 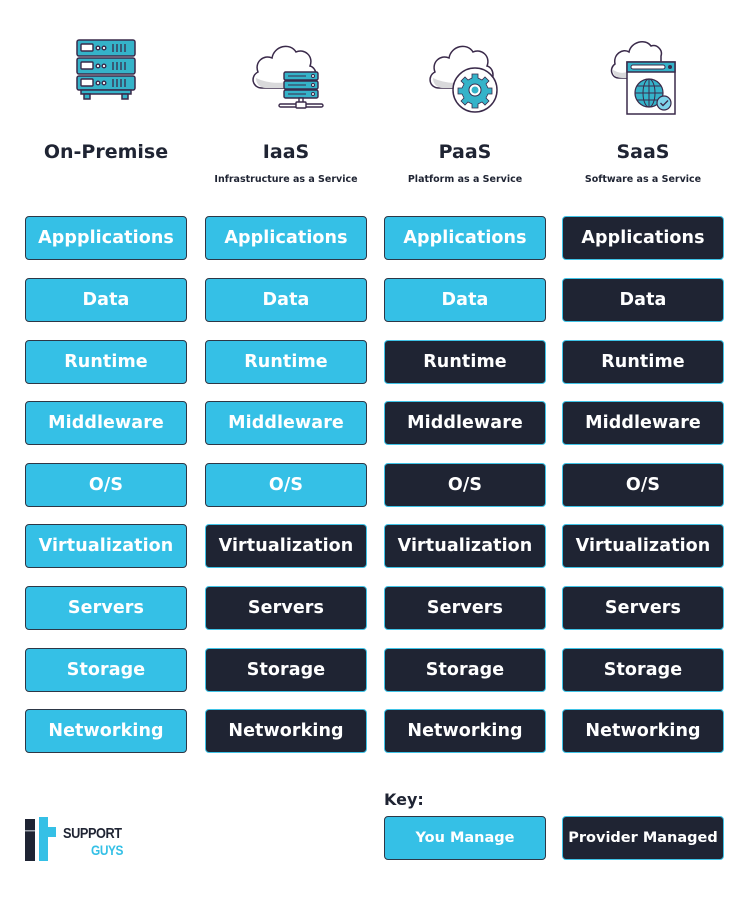 What do you see at coordinates (463, 79) in the screenshot?
I see `cloud-gear-icon` at bounding box center [463, 79].